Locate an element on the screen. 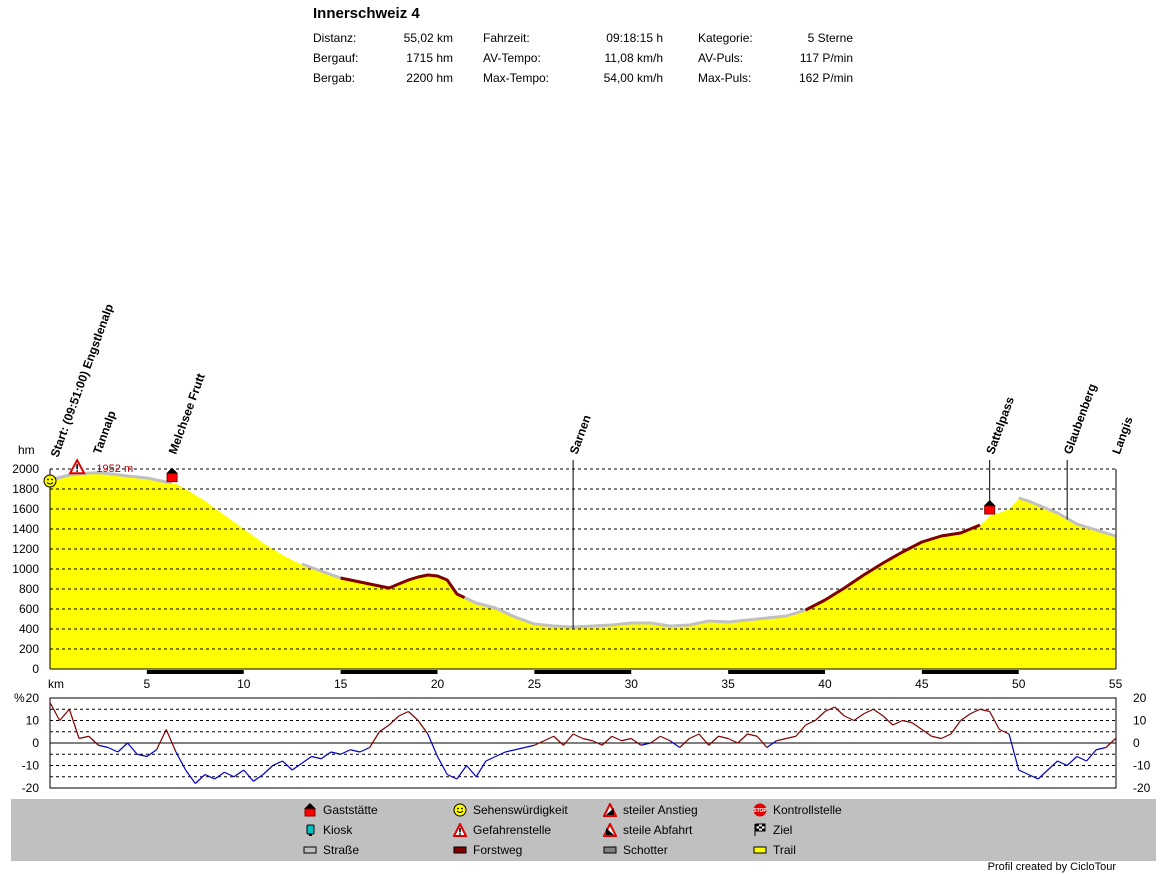 The image size is (1166, 874). legend-label: steile Abfahrt is located at coordinates (658, 830).